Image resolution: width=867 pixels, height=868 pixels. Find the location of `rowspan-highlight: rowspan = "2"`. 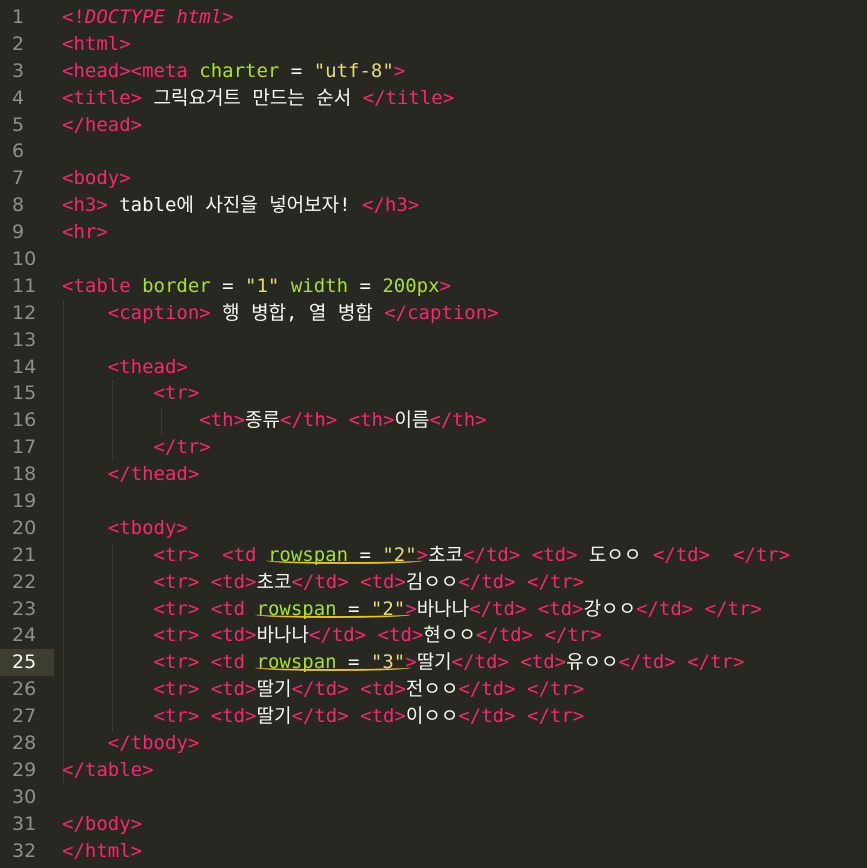

rowspan-highlight: rowspan = "2" is located at coordinates (342, 555).